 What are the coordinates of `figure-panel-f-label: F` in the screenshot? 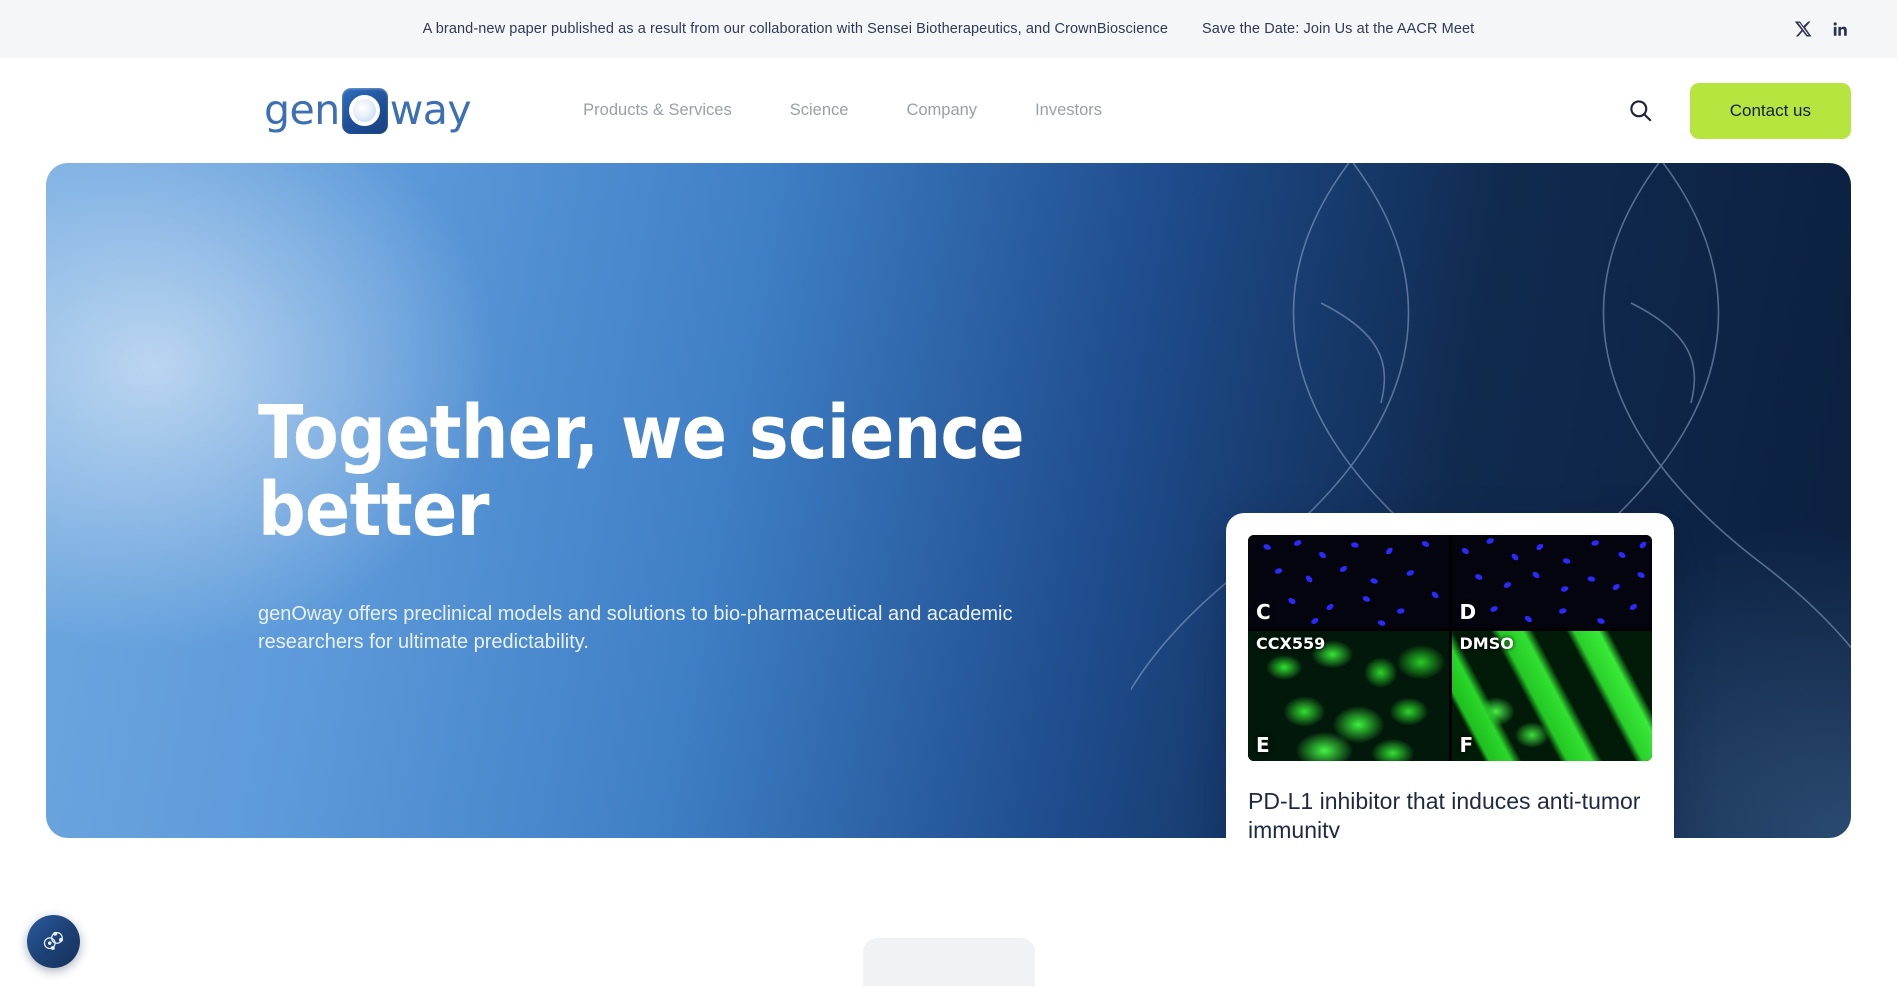 It's located at (1466, 745).